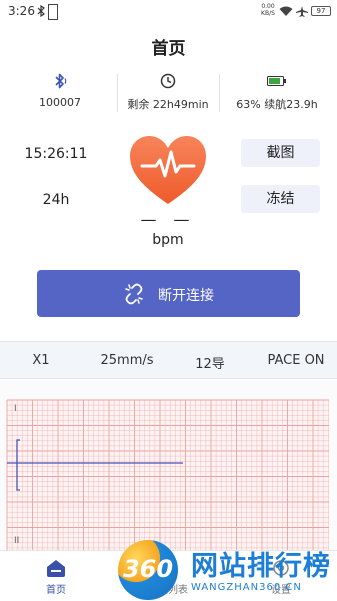 Image resolution: width=337 pixels, height=601 pixels. What do you see at coordinates (168, 81) in the screenshot?
I see `clock-icon` at bounding box center [168, 81].